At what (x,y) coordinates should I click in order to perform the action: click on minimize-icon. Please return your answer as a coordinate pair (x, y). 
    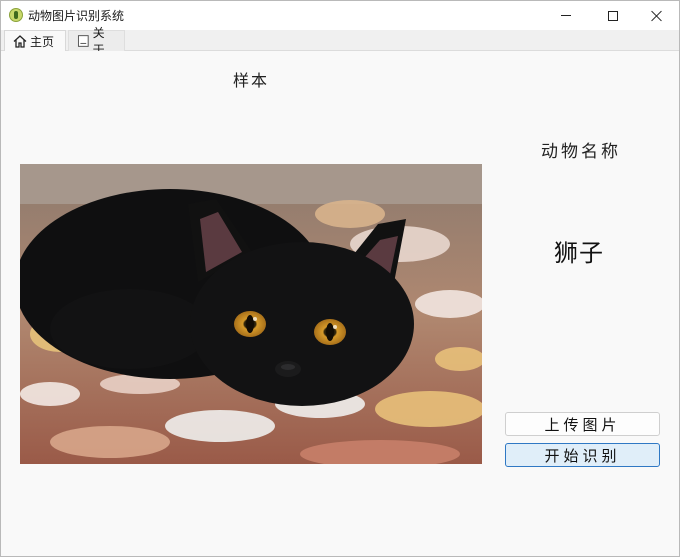
    Looking at the image, I should click on (566, 15).